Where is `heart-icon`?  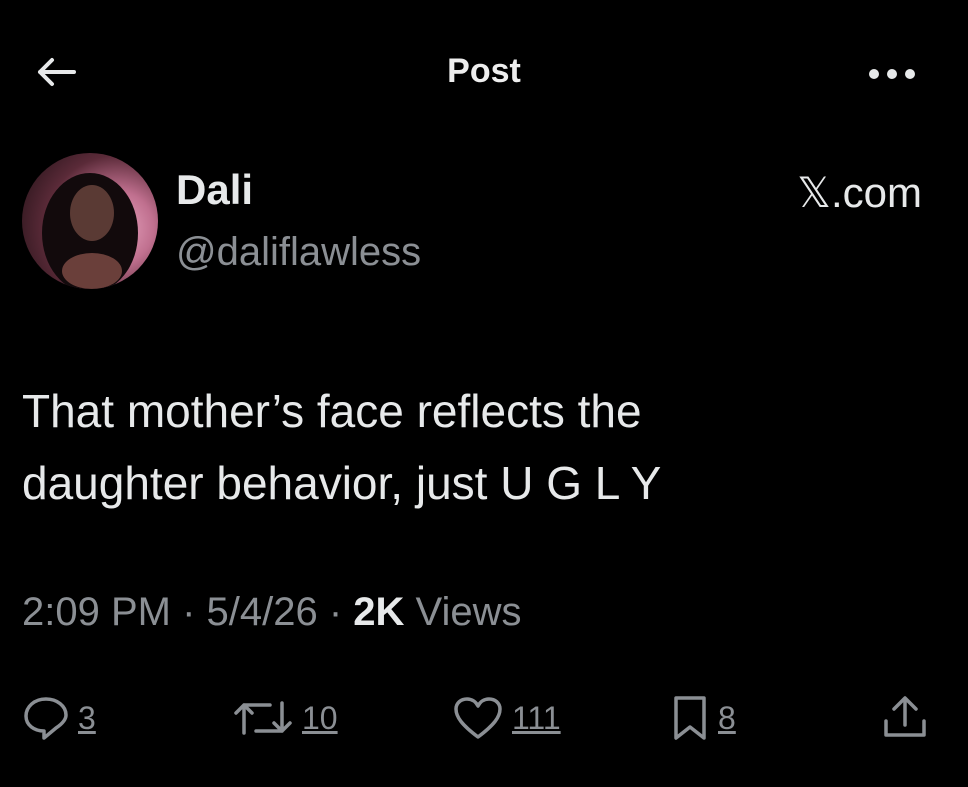
heart-icon is located at coordinates (478, 718).